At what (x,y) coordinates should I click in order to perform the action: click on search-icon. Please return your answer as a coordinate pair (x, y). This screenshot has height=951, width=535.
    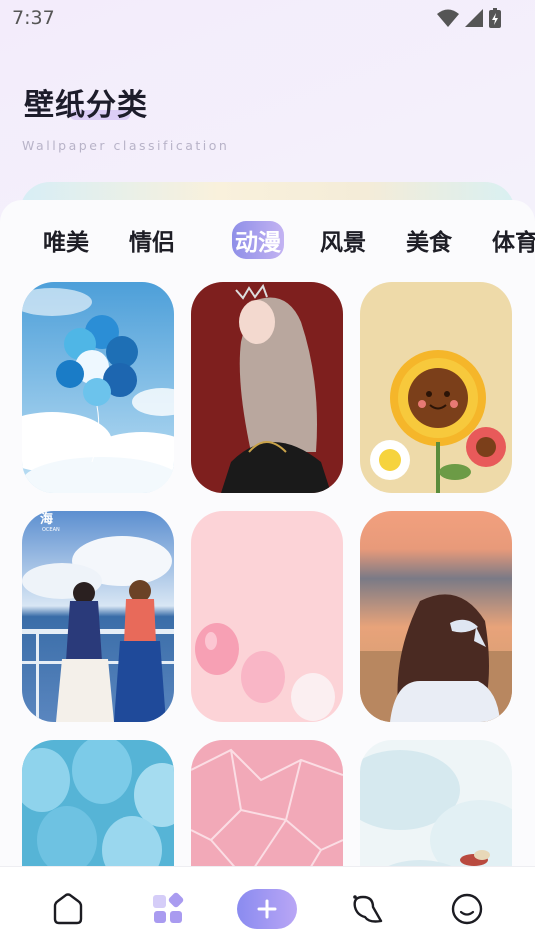
    Looking at the image, I should click on (368, 909).